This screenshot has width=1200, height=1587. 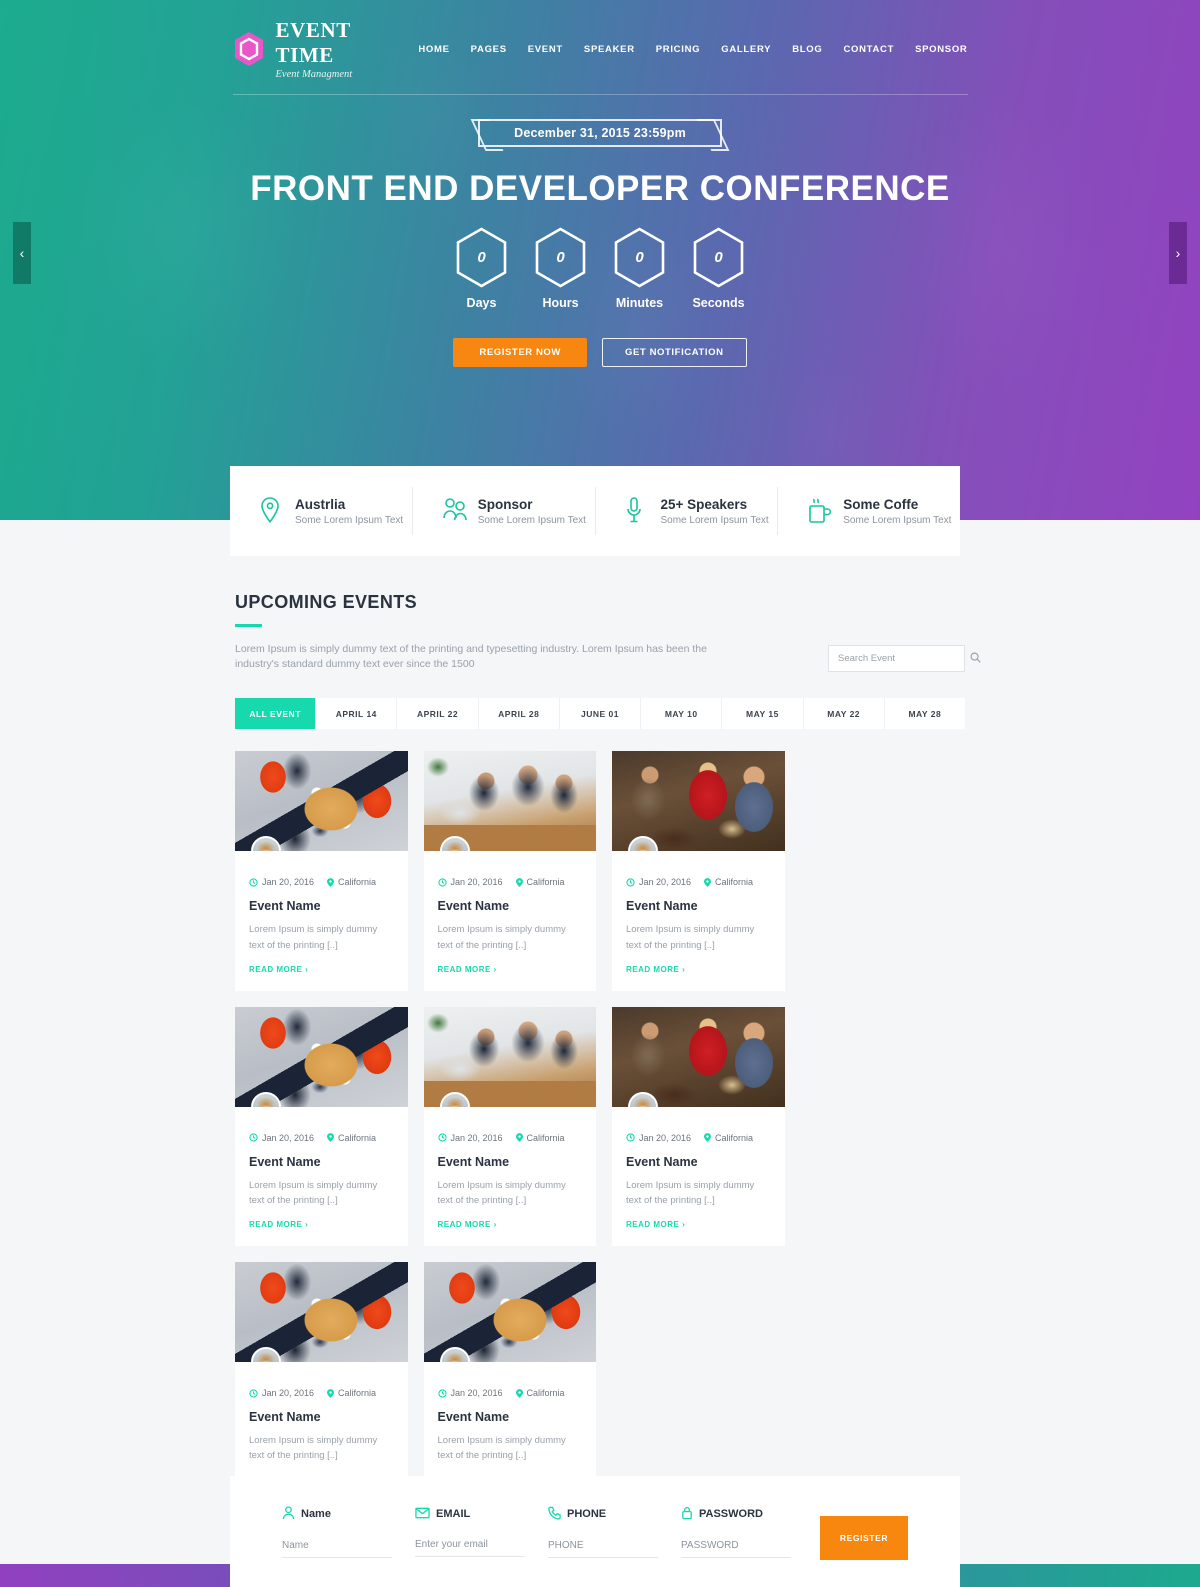 I want to click on page-title: UPCOMING EVENTS, so click(x=326, y=602).